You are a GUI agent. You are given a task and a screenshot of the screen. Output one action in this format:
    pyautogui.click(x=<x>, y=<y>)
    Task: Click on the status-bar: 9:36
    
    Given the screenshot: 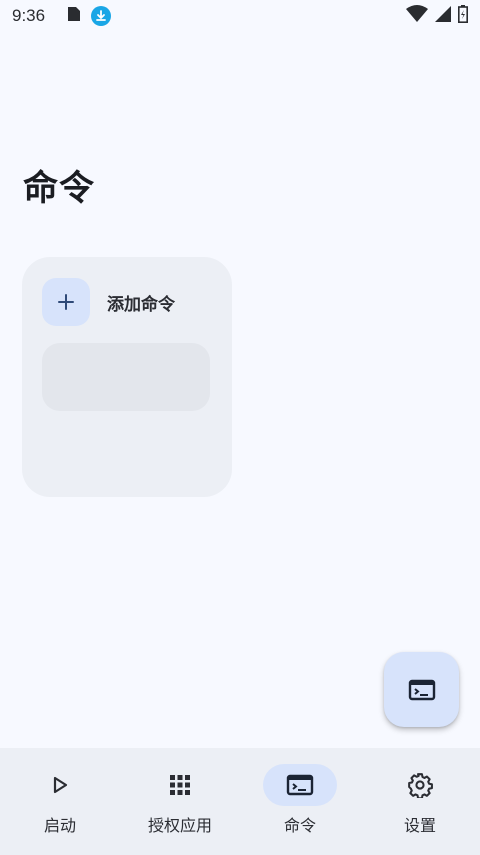 What is the action you would take?
    pyautogui.click(x=240, y=16)
    